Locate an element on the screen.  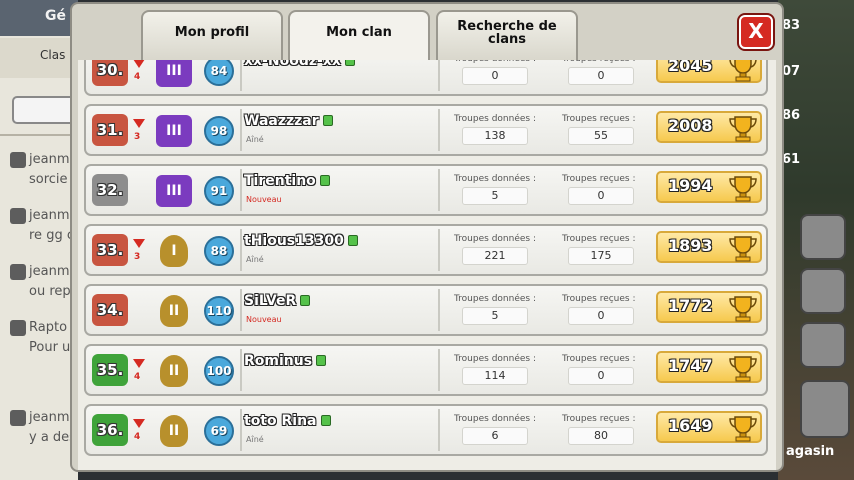
trophy-box: 1649 is located at coordinates (709, 427).